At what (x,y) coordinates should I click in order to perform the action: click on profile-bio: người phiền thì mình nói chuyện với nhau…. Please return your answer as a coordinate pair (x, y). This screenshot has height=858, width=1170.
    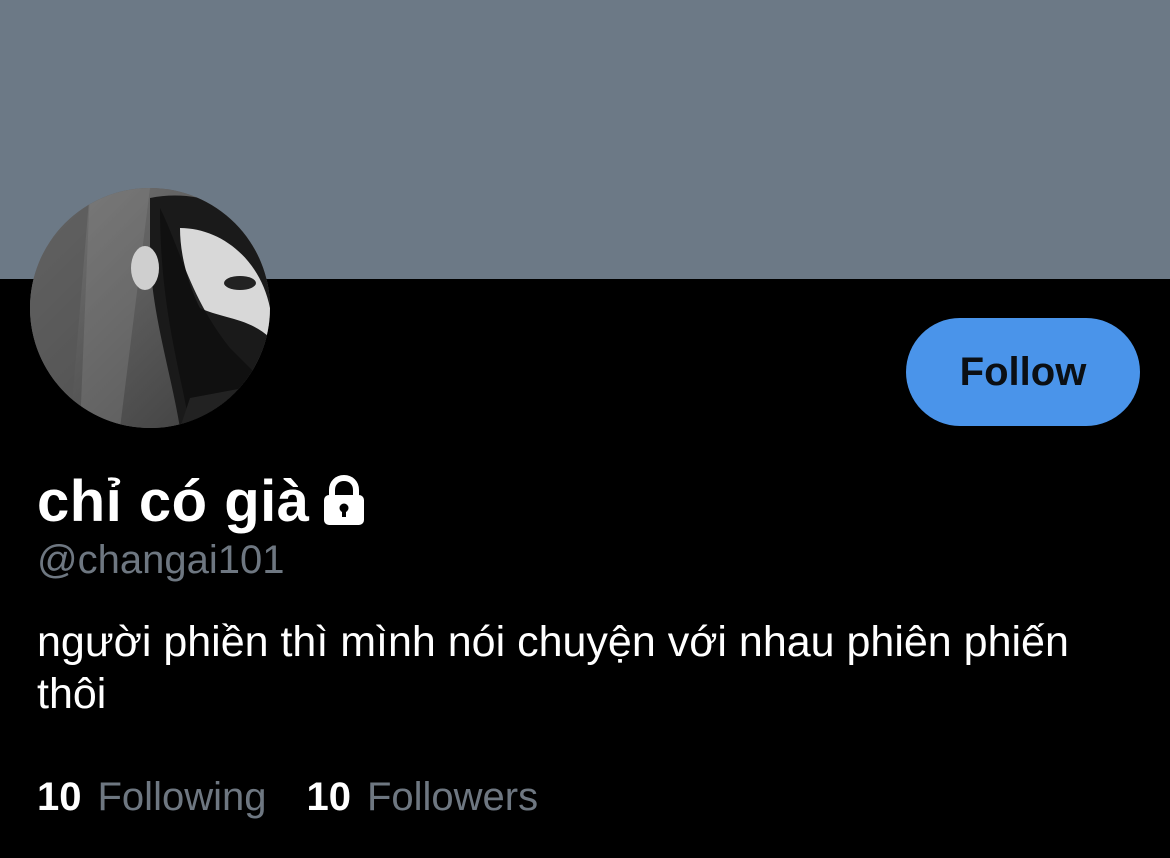
    Looking at the image, I should click on (553, 668).